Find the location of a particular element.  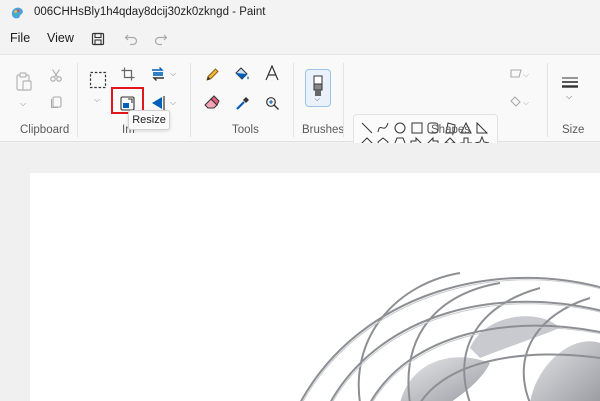

pencil-icon is located at coordinates (212, 74).